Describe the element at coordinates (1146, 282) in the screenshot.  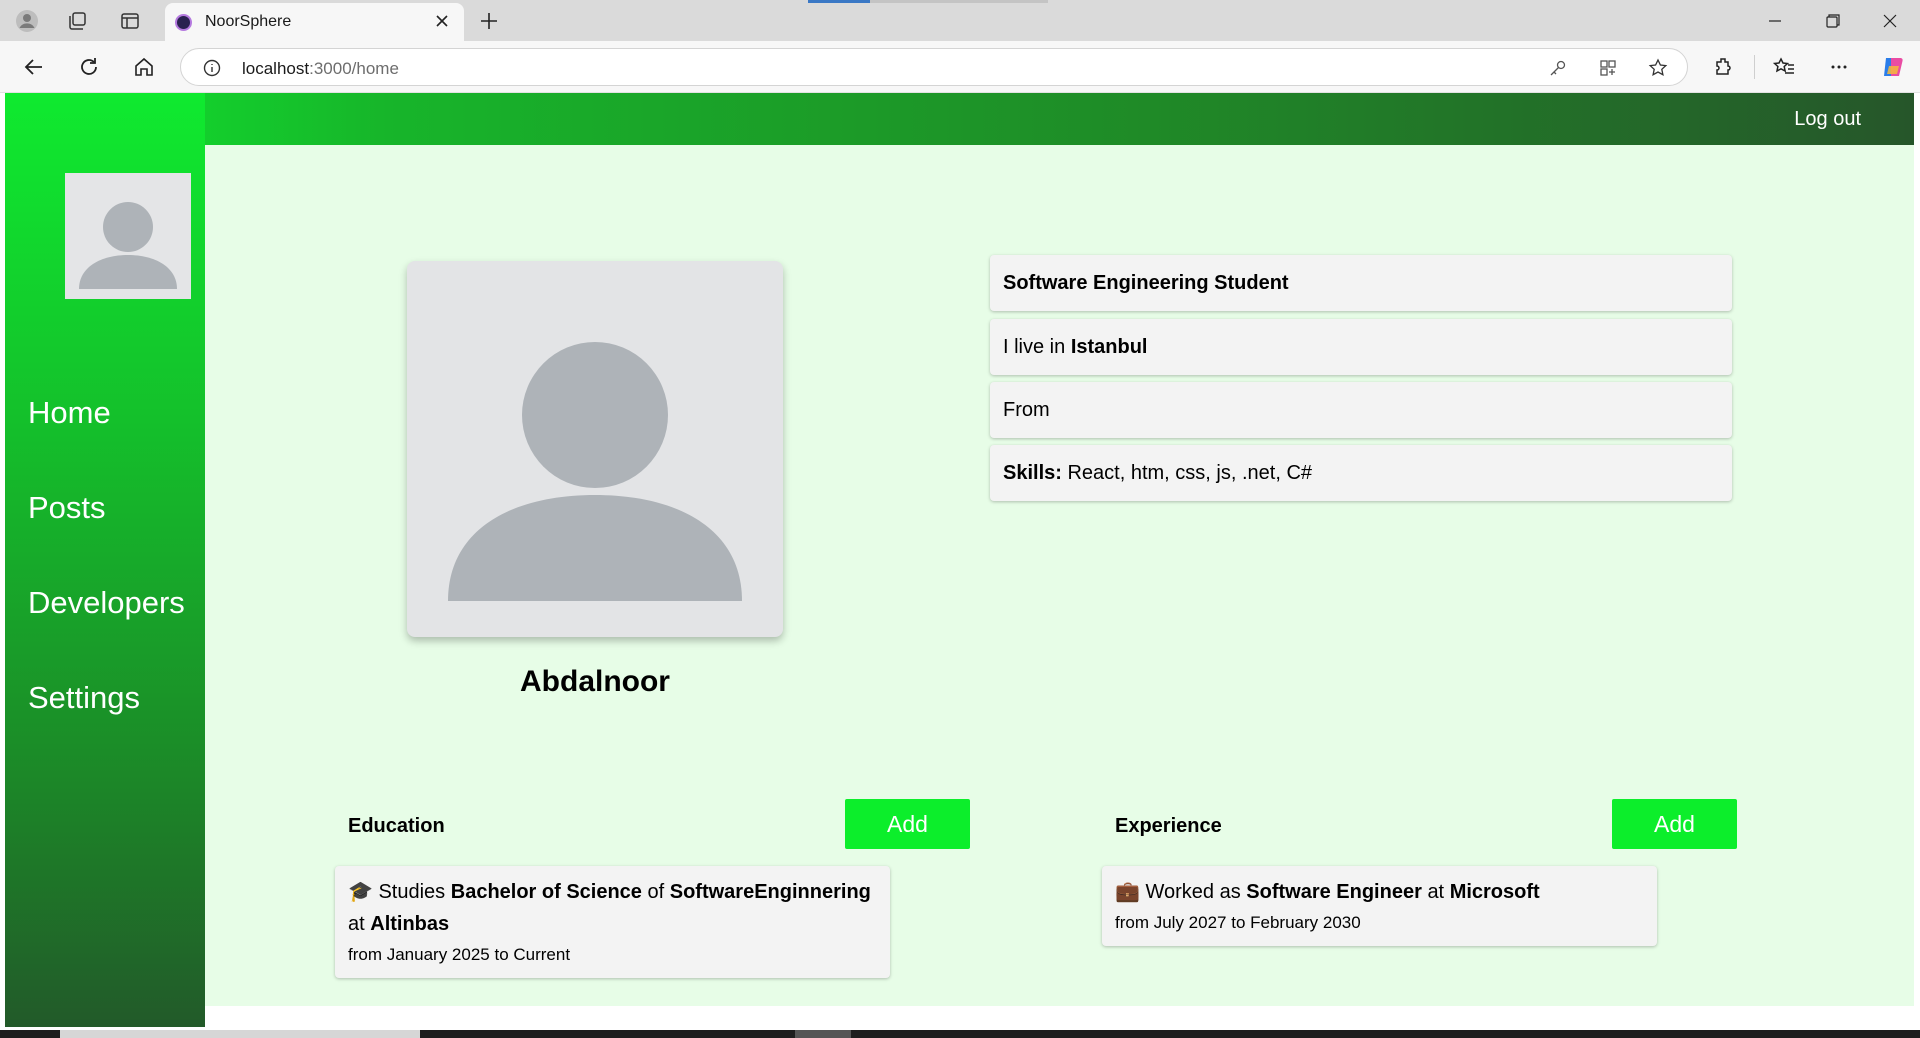
I see `profile-title: Software Engineering Student` at that location.